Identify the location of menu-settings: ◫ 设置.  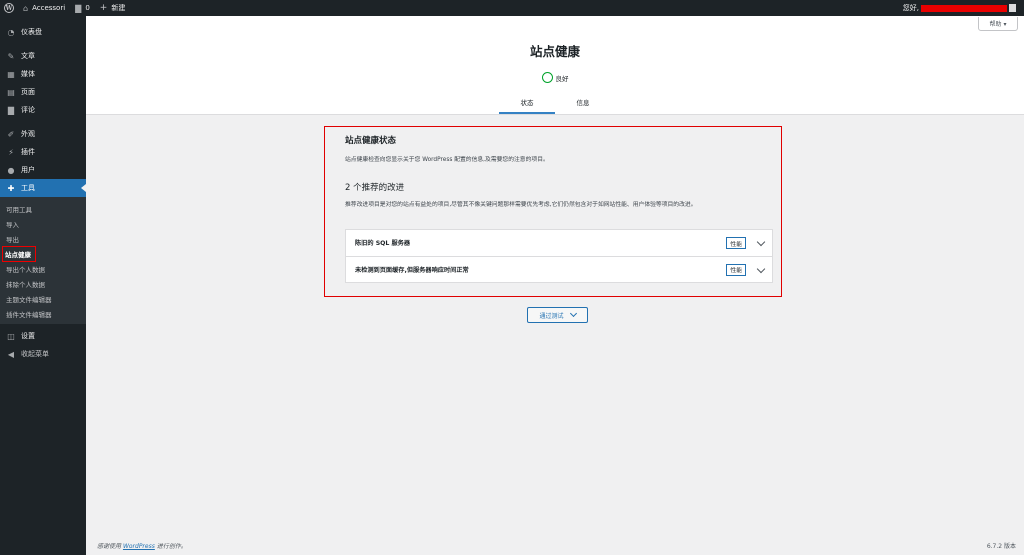
(43, 336).